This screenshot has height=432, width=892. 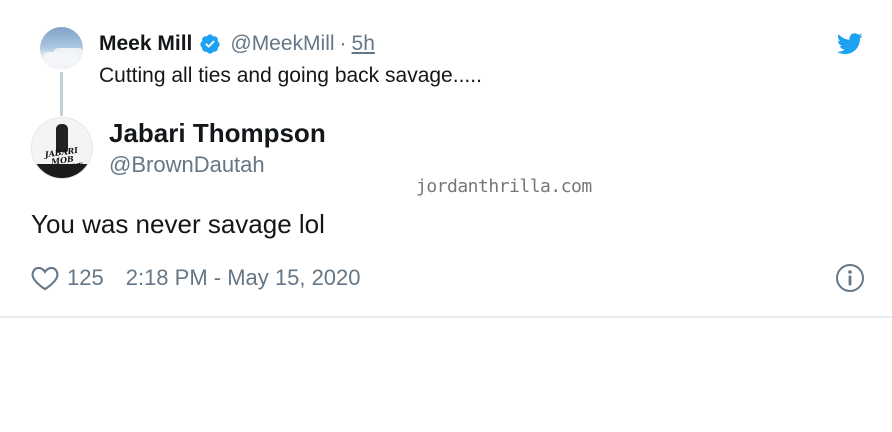 I want to click on reply-author-name: Jabari Thompson, so click(x=217, y=133).